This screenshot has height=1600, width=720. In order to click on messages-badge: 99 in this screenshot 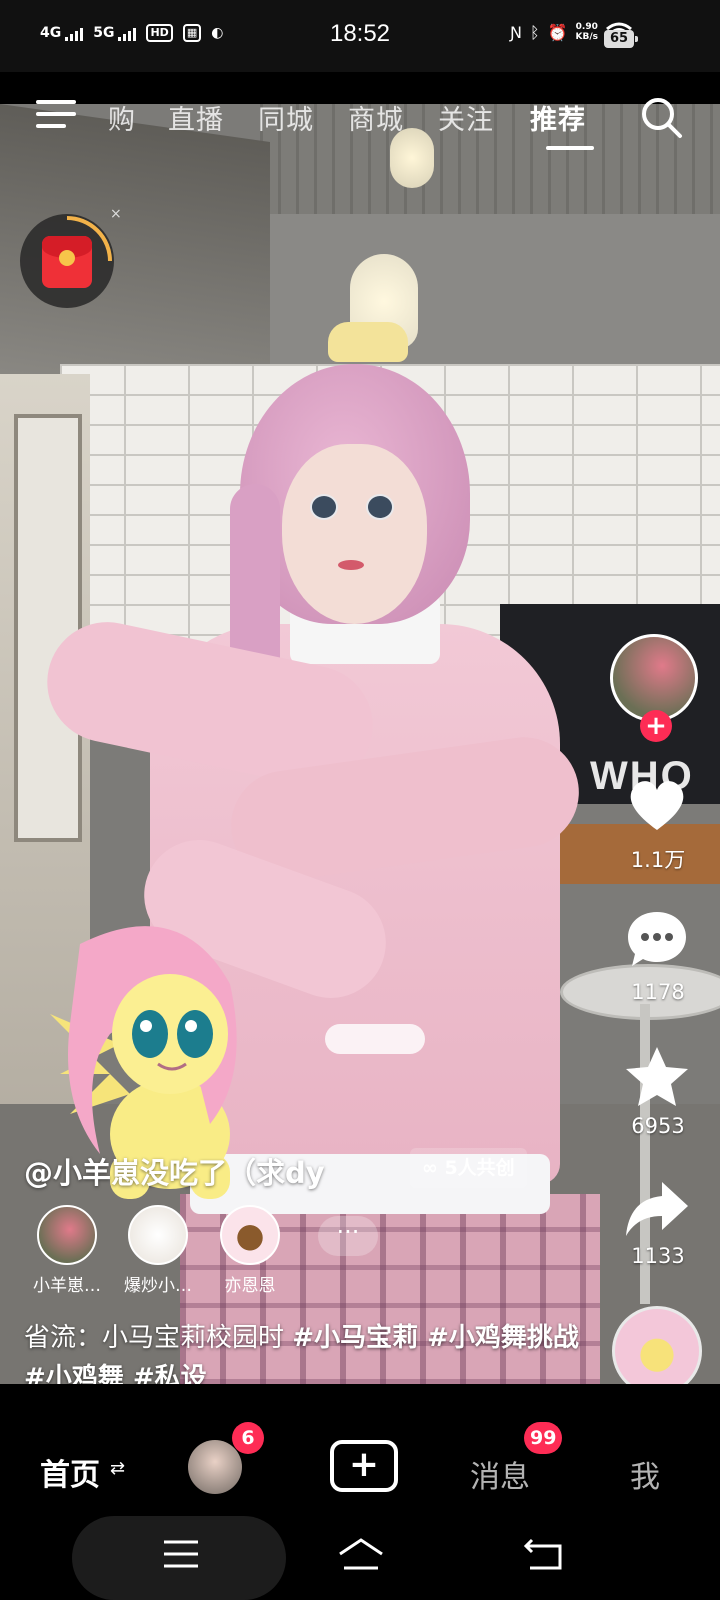, I will do `click(543, 1438)`.